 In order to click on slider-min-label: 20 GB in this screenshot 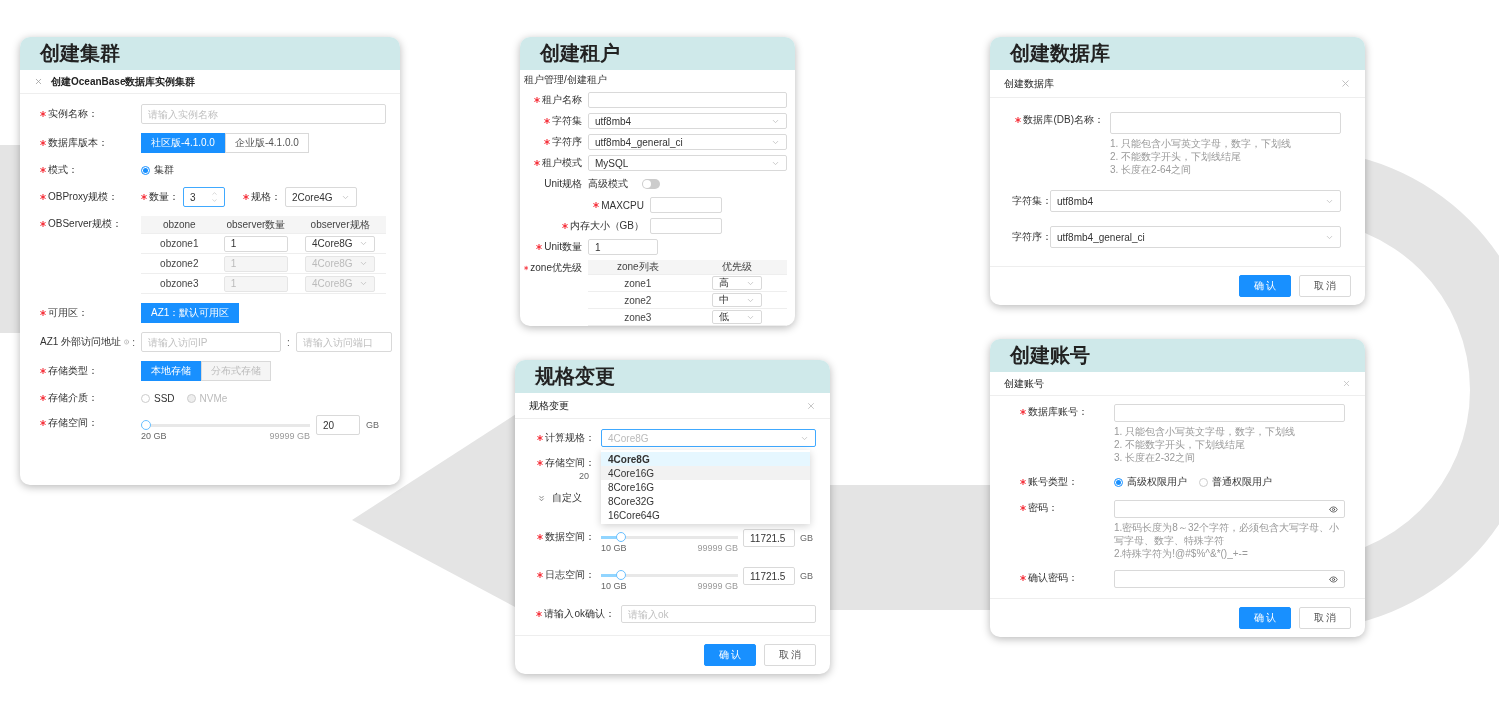, I will do `click(154, 436)`.